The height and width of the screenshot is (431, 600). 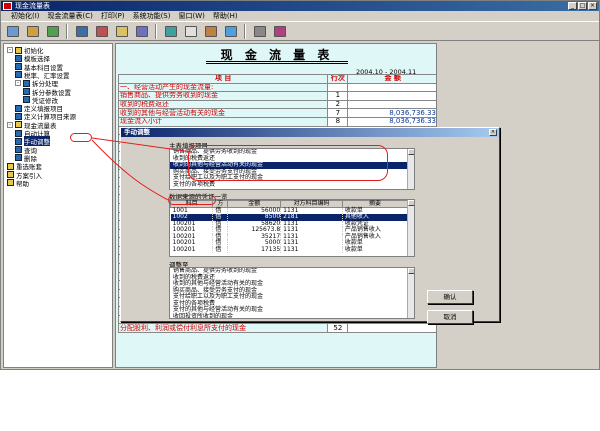 I want to click on refresh-button, so click(x=81, y=31).